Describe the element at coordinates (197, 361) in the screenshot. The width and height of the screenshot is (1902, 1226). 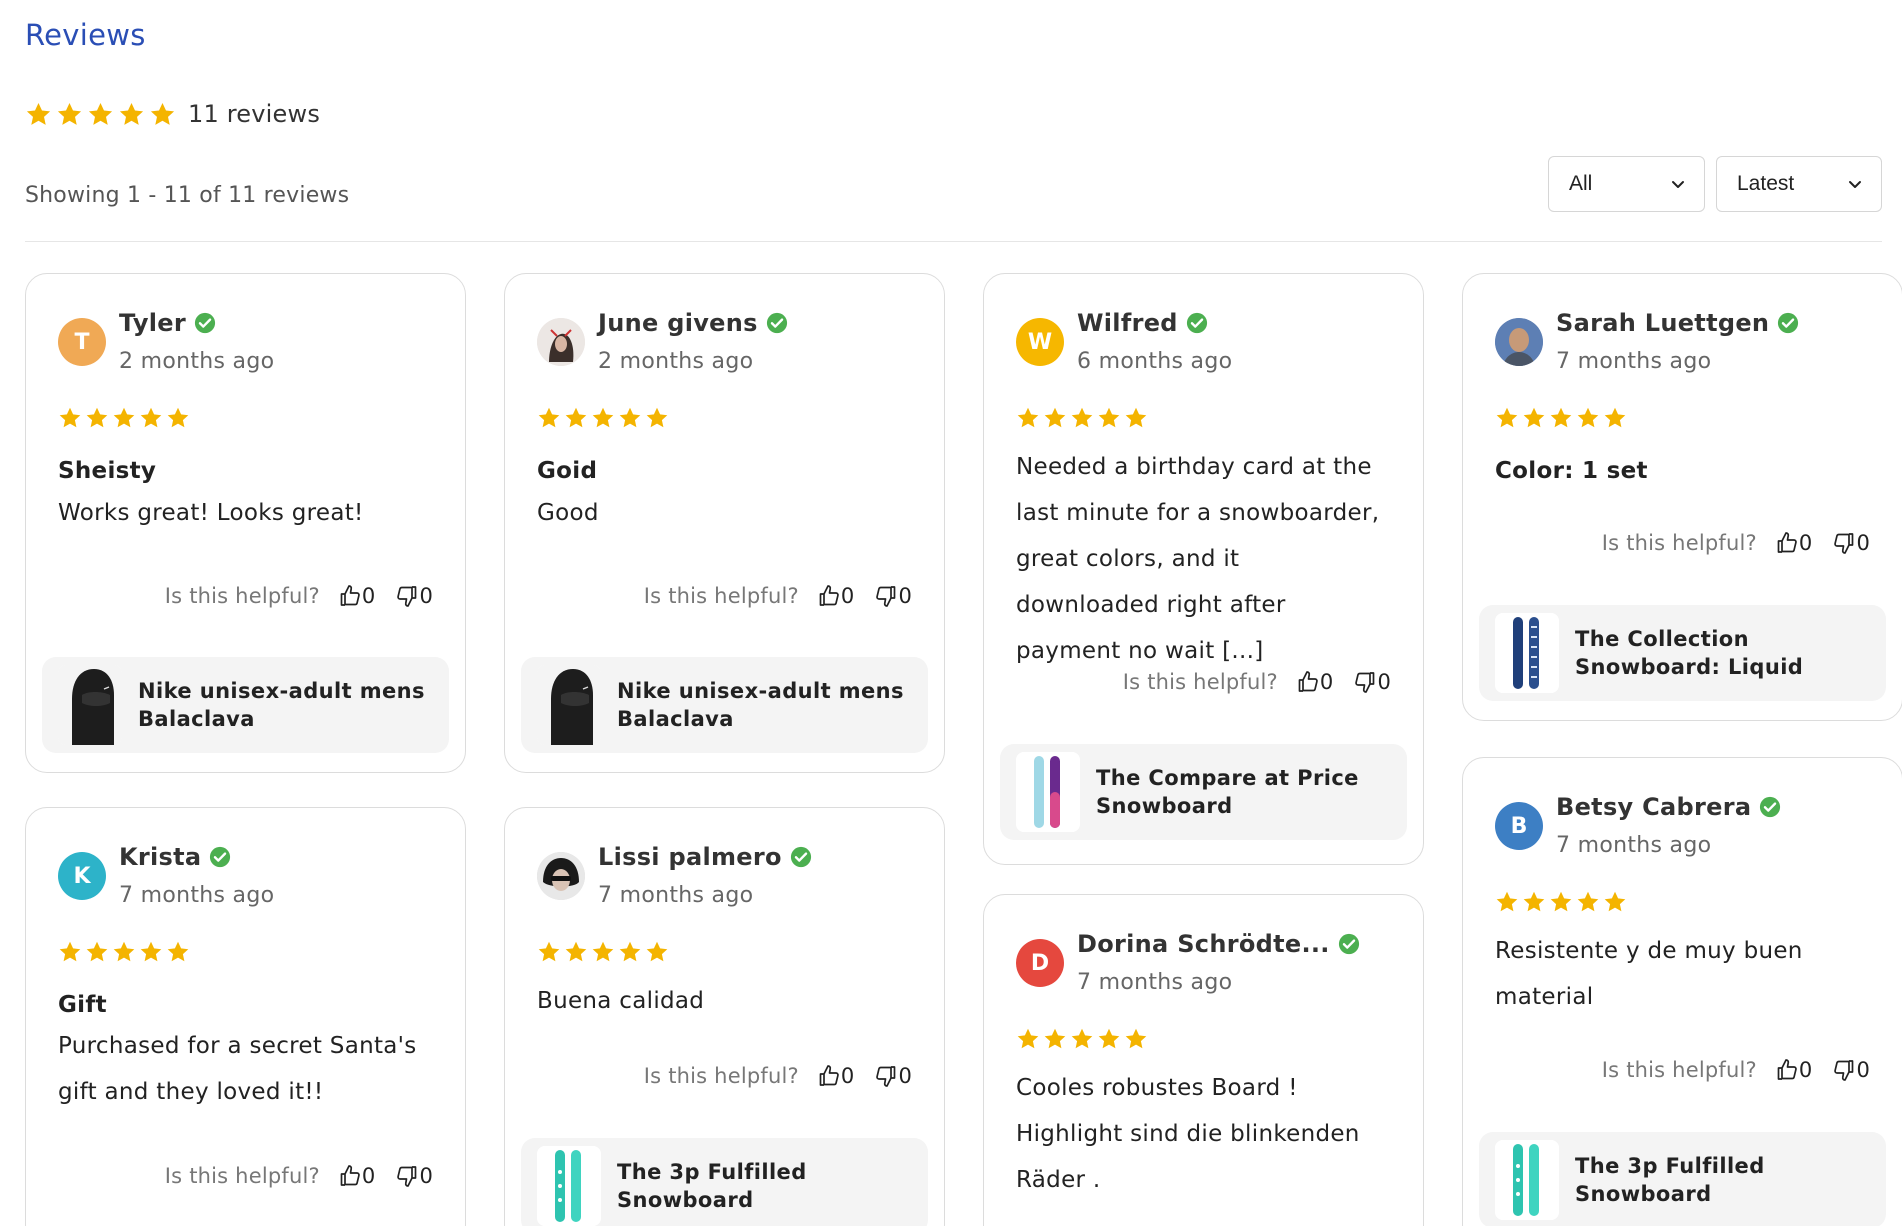
I see `review-date: 2 months ago` at that location.